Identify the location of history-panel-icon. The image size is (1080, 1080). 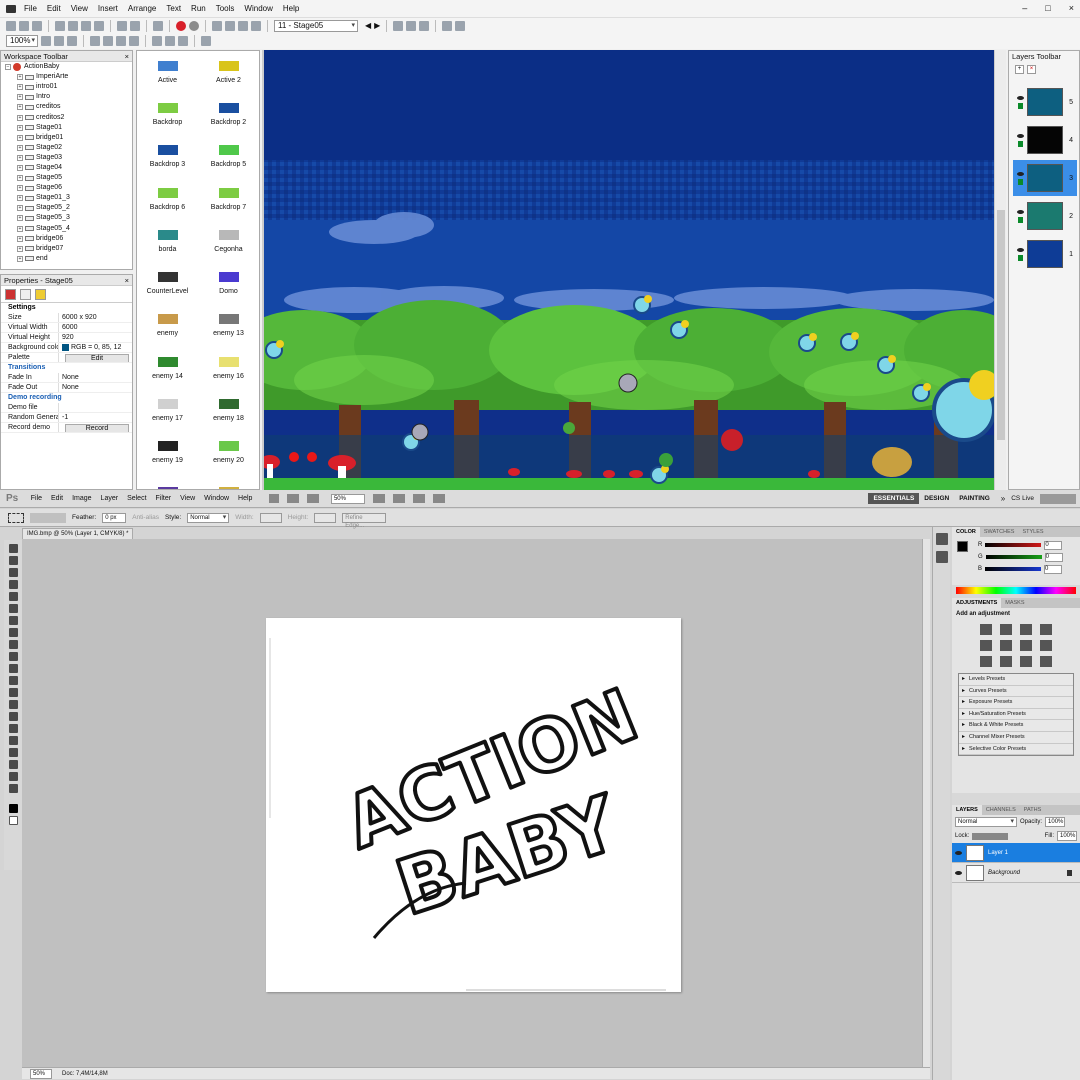
(941, 539).